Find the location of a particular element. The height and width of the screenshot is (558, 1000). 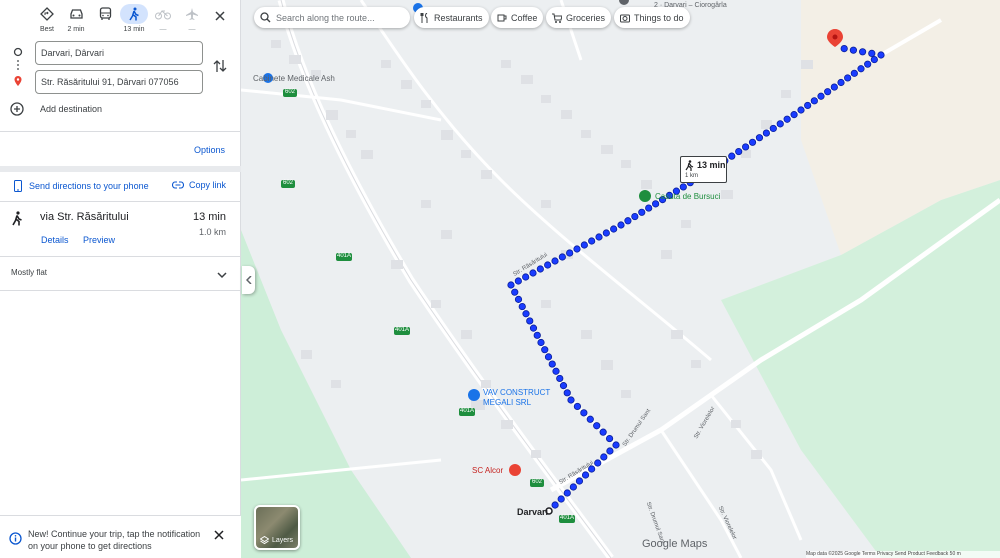

mode-label: 2 min is located at coordinates (76, 29).